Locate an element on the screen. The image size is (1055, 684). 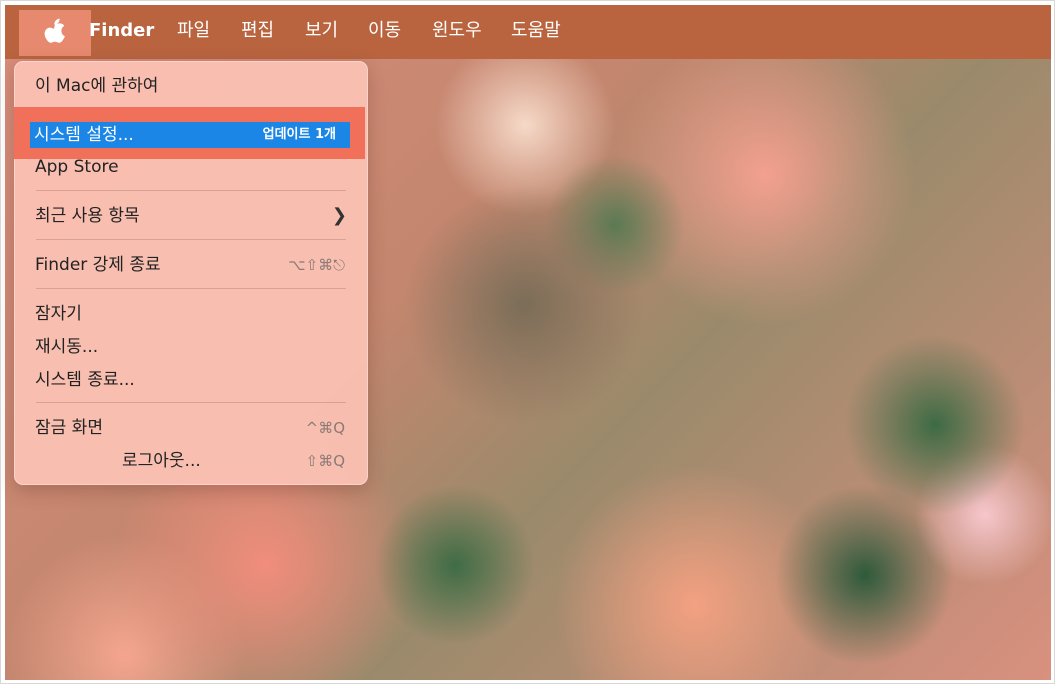
apple-menu-button is located at coordinates (55, 33).